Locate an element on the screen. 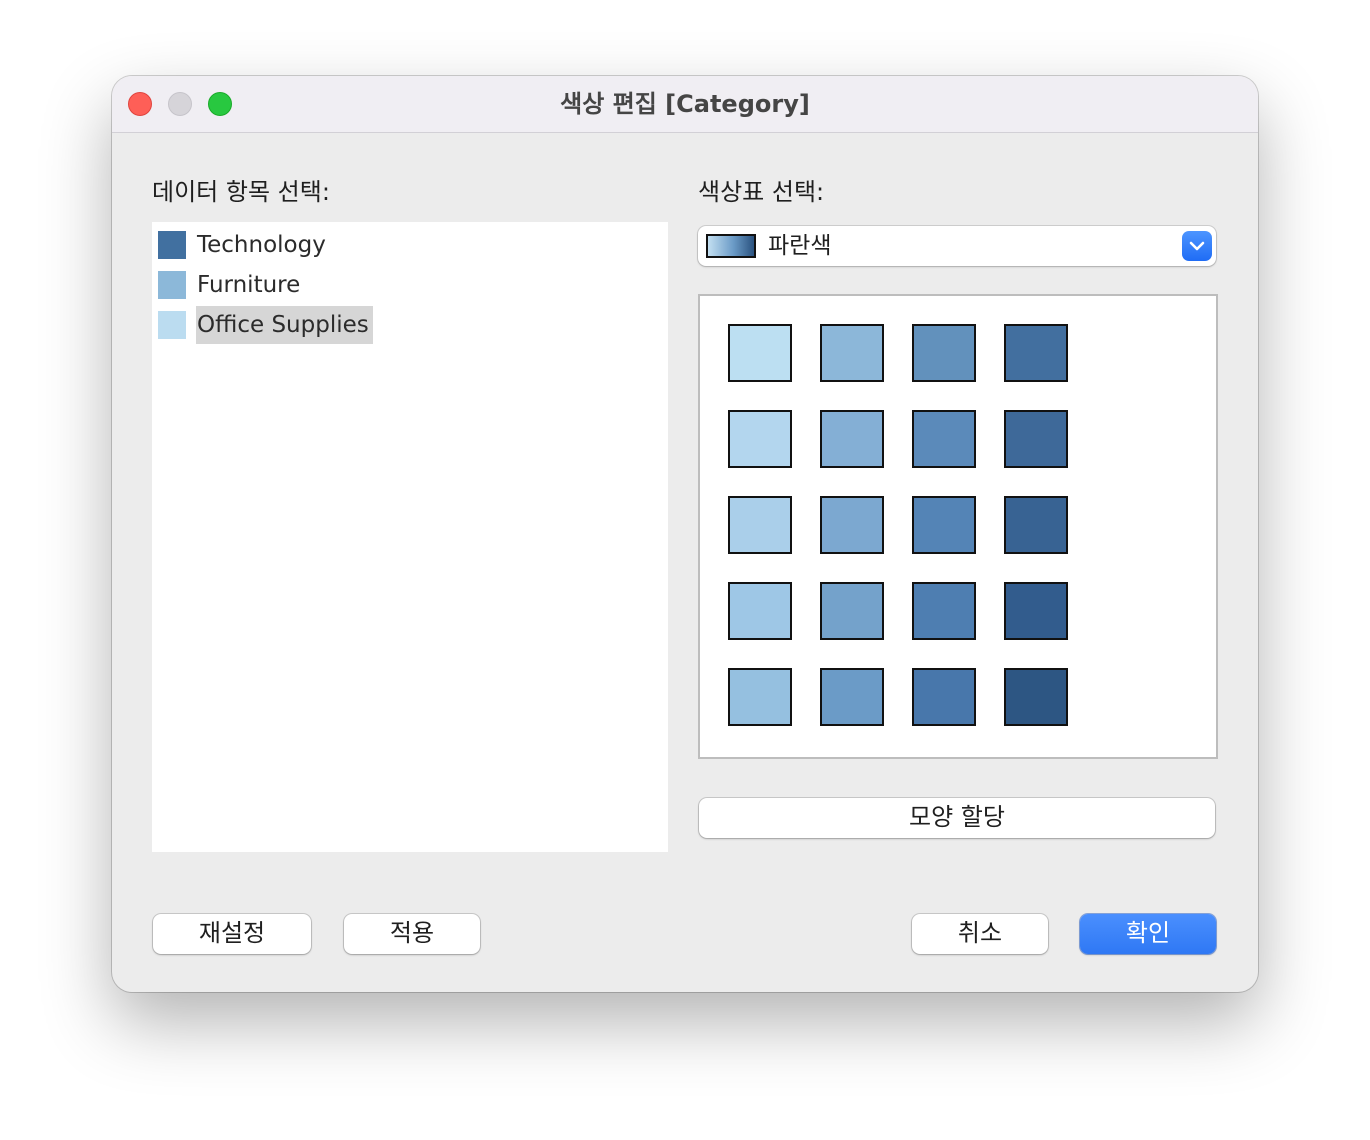  window-title: 색상 편집 [Category] is located at coordinates (685, 104).